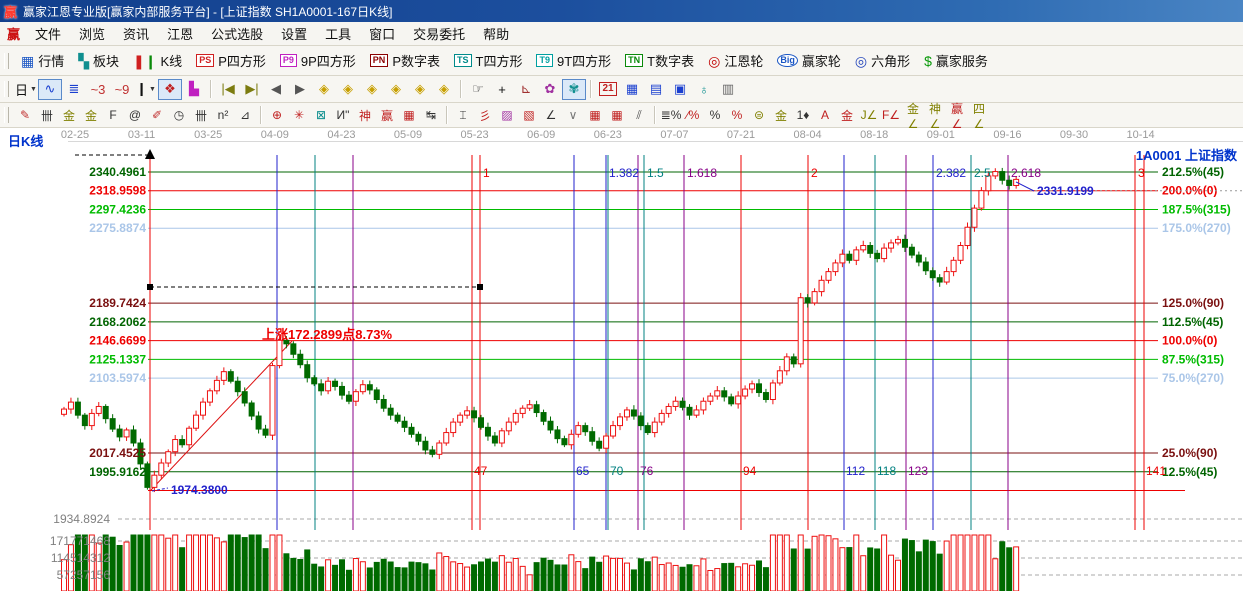  I want to click on tool-button-boxed-net: ▧, so click(529, 115).